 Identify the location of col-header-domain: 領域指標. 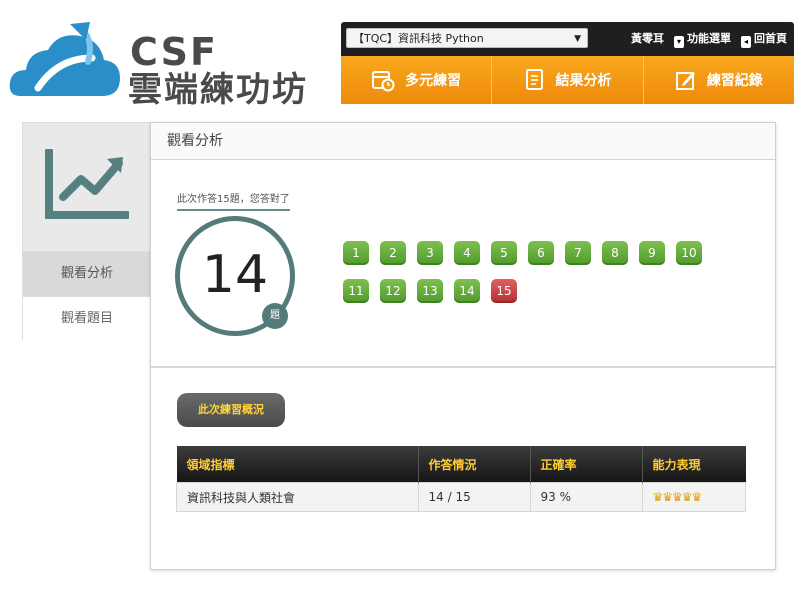
(297, 464).